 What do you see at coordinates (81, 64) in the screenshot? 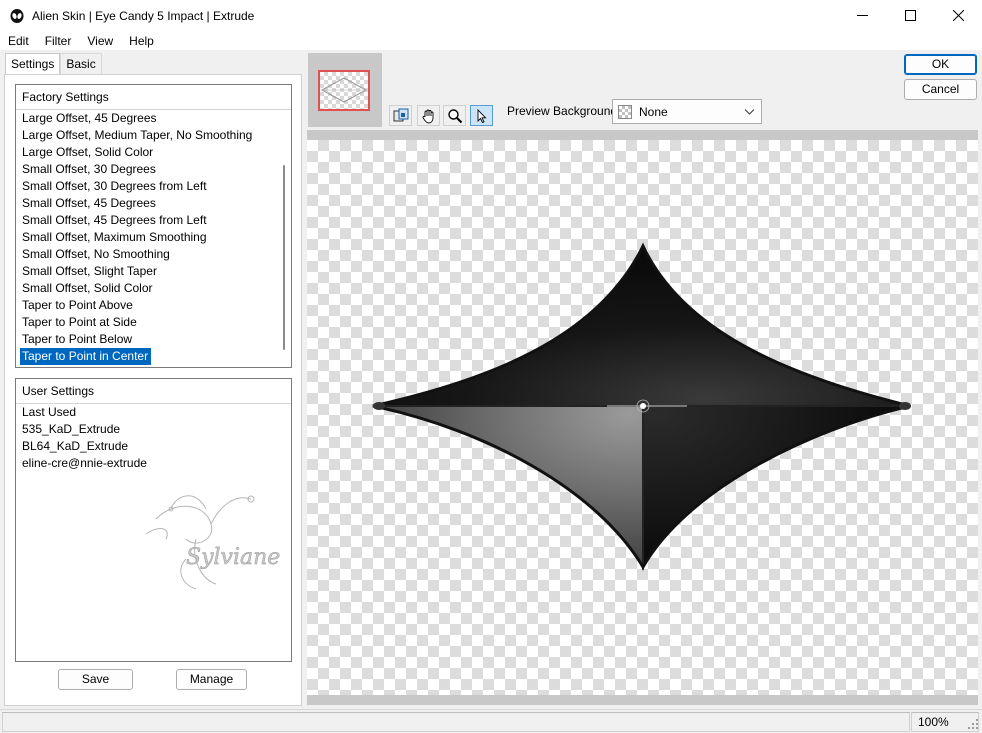
I see `tab-basic: Basic` at bounding box center [81, 64].